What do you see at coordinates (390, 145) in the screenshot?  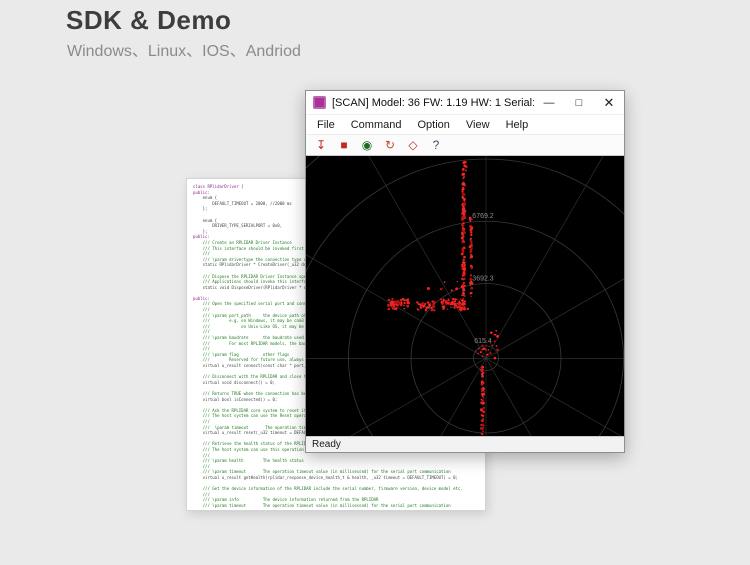 I see `restart-icon: ↻` at bounding box center [390, 145].